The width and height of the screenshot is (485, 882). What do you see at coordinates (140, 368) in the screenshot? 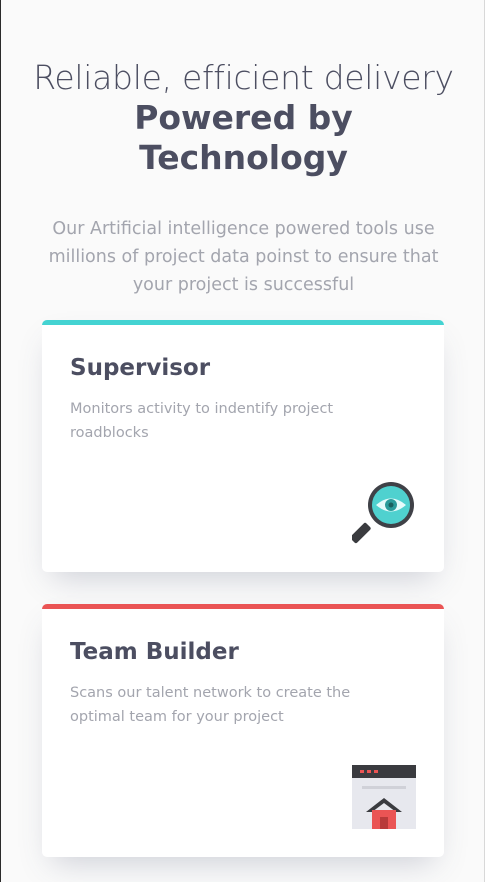
I see `card-title: Supervisor` at bounding box center [140, 368].